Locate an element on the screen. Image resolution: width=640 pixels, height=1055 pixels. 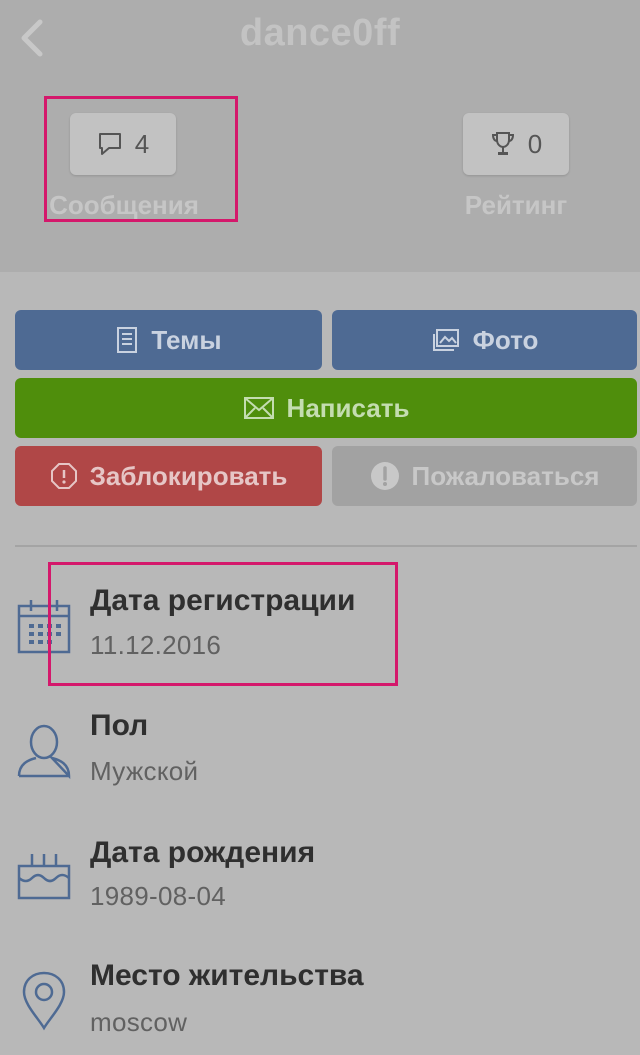
document-icon is located at coordinates (127, 340).